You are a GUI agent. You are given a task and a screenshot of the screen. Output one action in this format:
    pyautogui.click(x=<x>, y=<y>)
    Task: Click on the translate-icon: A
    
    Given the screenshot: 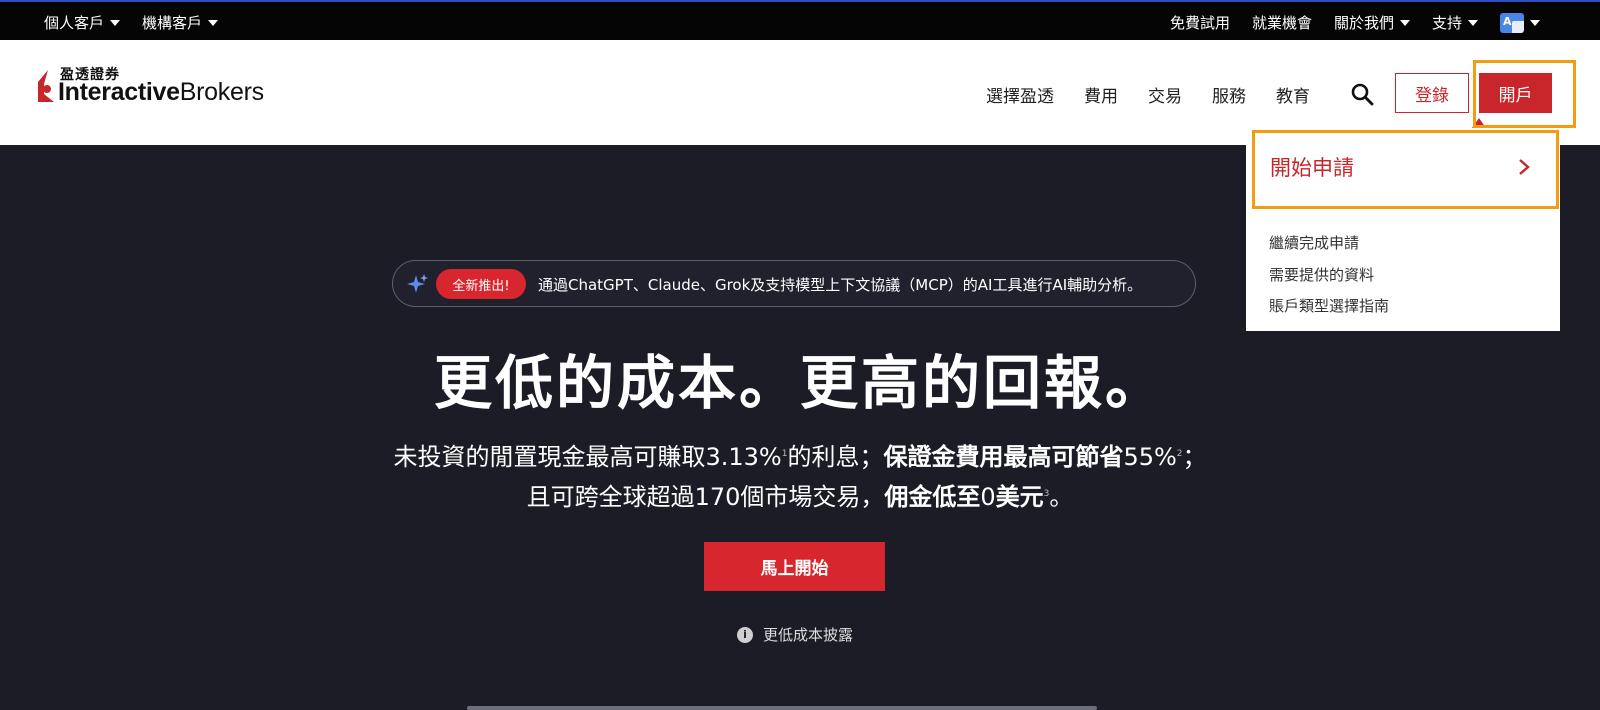 What is the action you would take?
    pyautogui.click(x=1512, y=22)
    